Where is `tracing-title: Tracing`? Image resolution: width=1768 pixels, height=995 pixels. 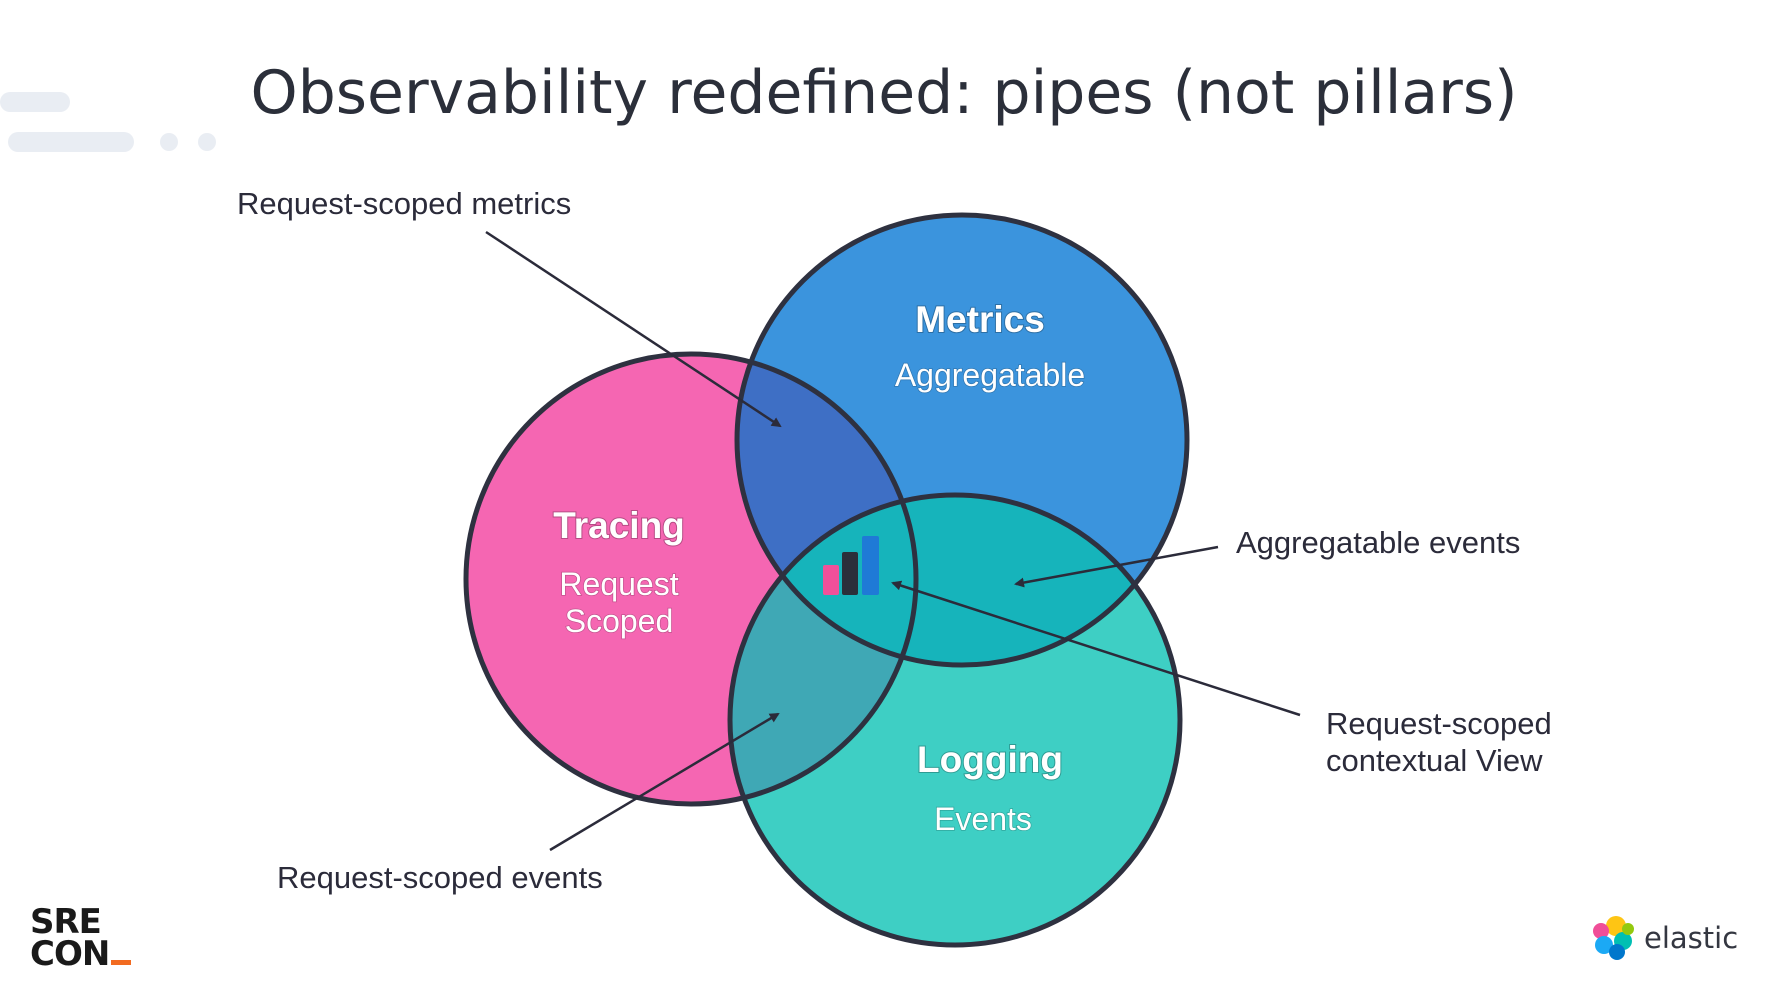 tracing-title: Tracing is located at coordinates (619, 525).